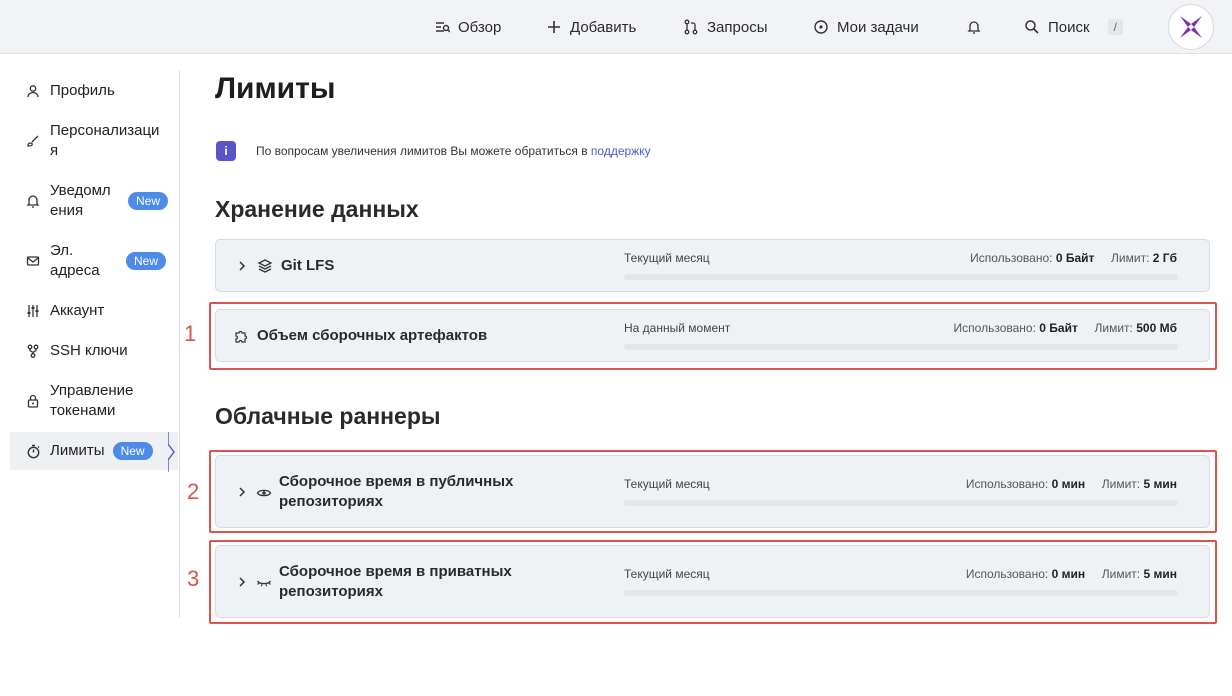 This screenshot has height=696, width=1232. What do you see at coordinates (443, 27) in the screenshot?
I see `overview-icon` at bounding box center [443, 27].